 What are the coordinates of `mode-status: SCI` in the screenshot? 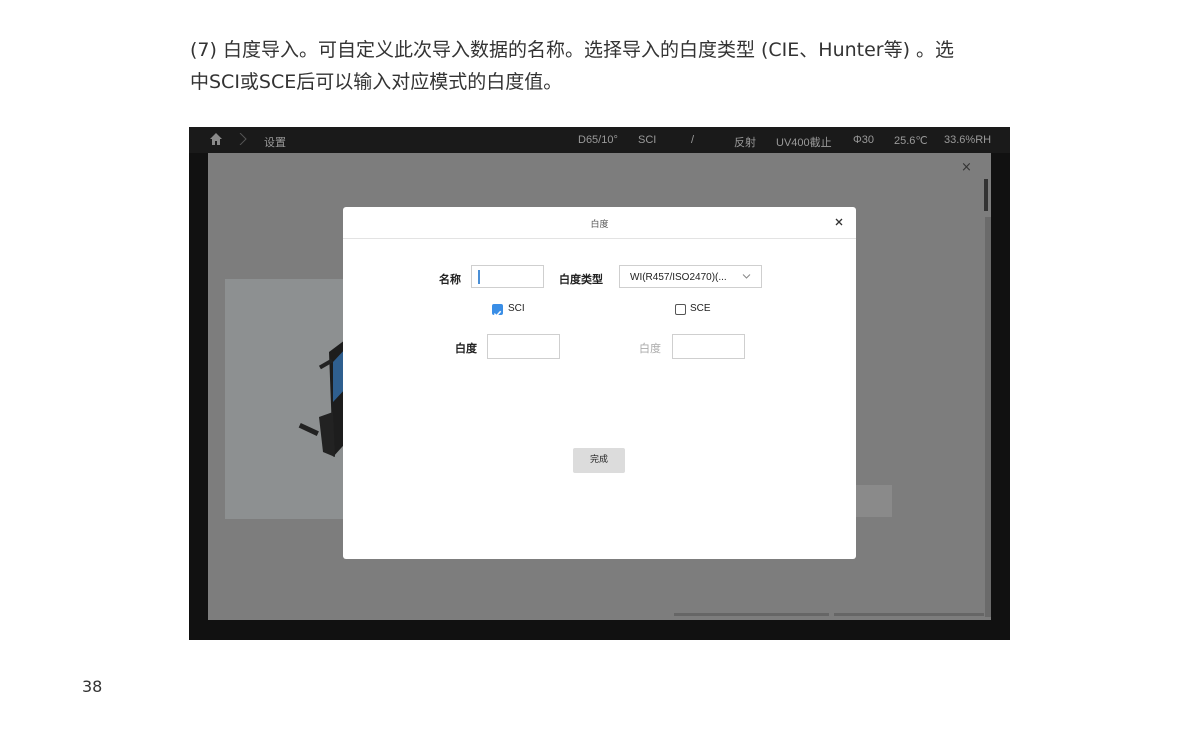 It's located at (647, 140).